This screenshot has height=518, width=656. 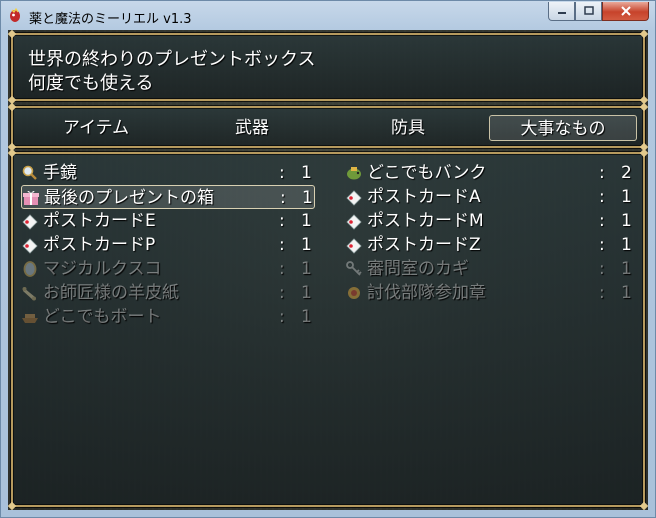 I want to click on item-name: マジカルクスコ, so click(x=102, y=269).